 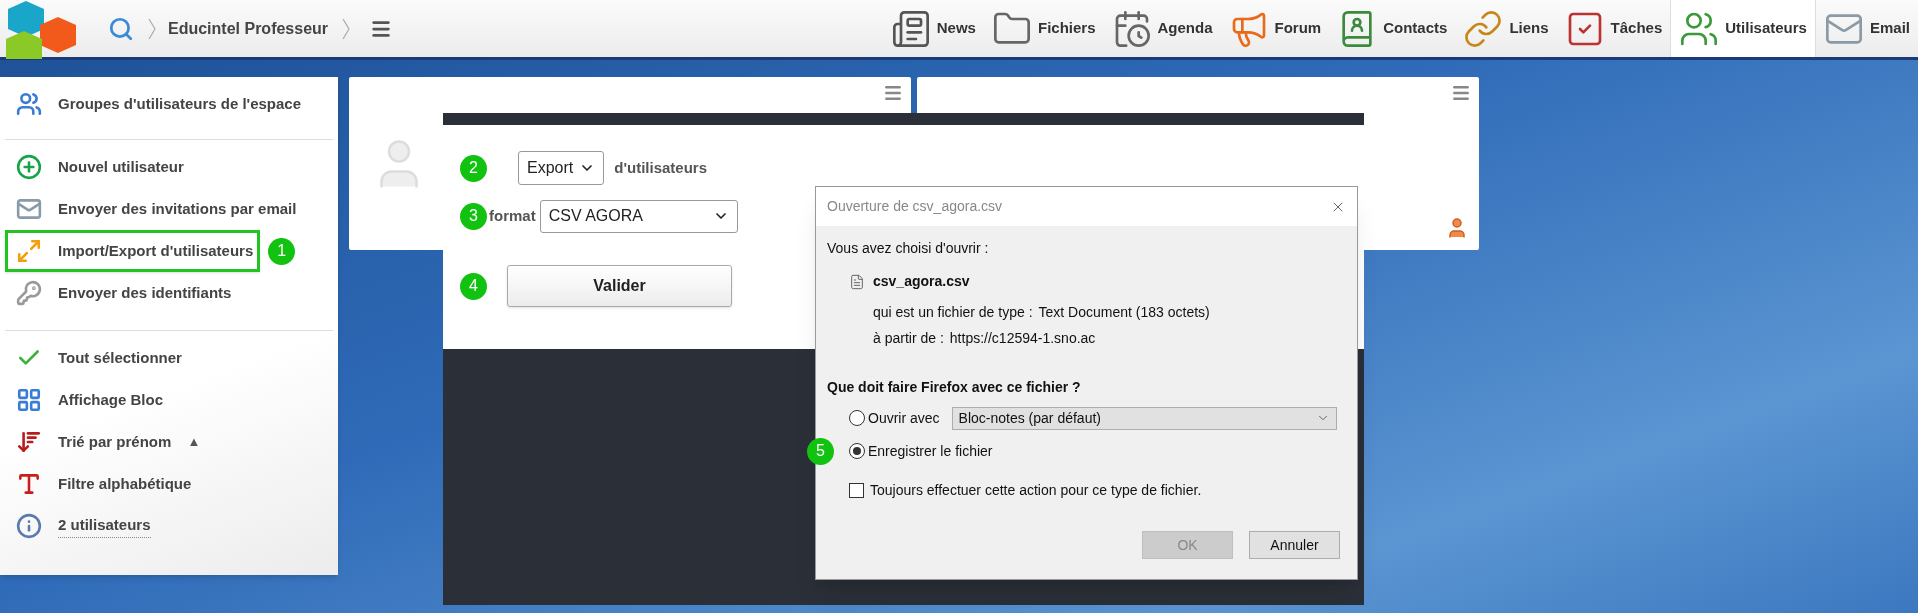 What do you see at coordinates (512, 215) in the screenshot?
I see `format-label: format` at bounding box center [512, 215].